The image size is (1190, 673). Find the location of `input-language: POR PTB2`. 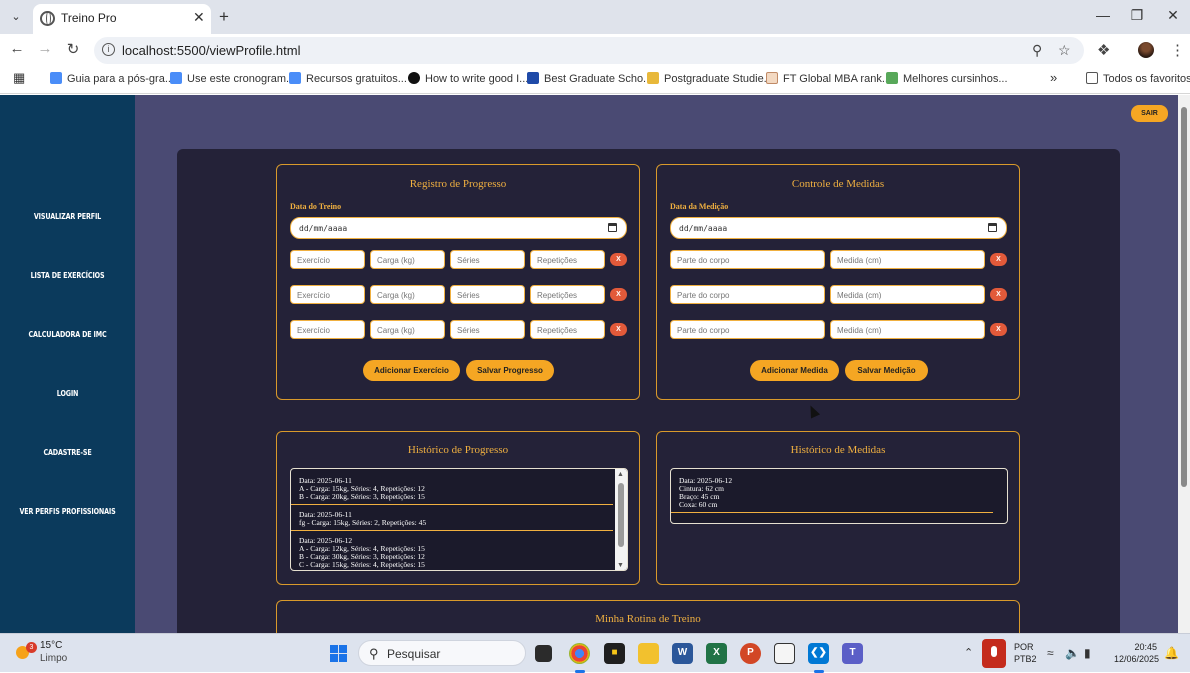

input-language: POR PTB2 is located at coordinates (1025, 653).